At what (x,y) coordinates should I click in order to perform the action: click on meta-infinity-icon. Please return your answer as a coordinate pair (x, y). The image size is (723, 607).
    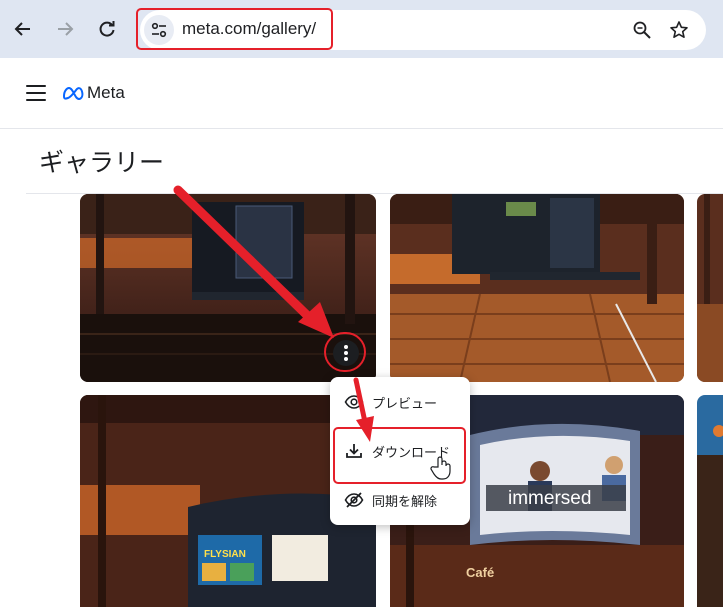
    Looking at the image, I should click on (73, 93).